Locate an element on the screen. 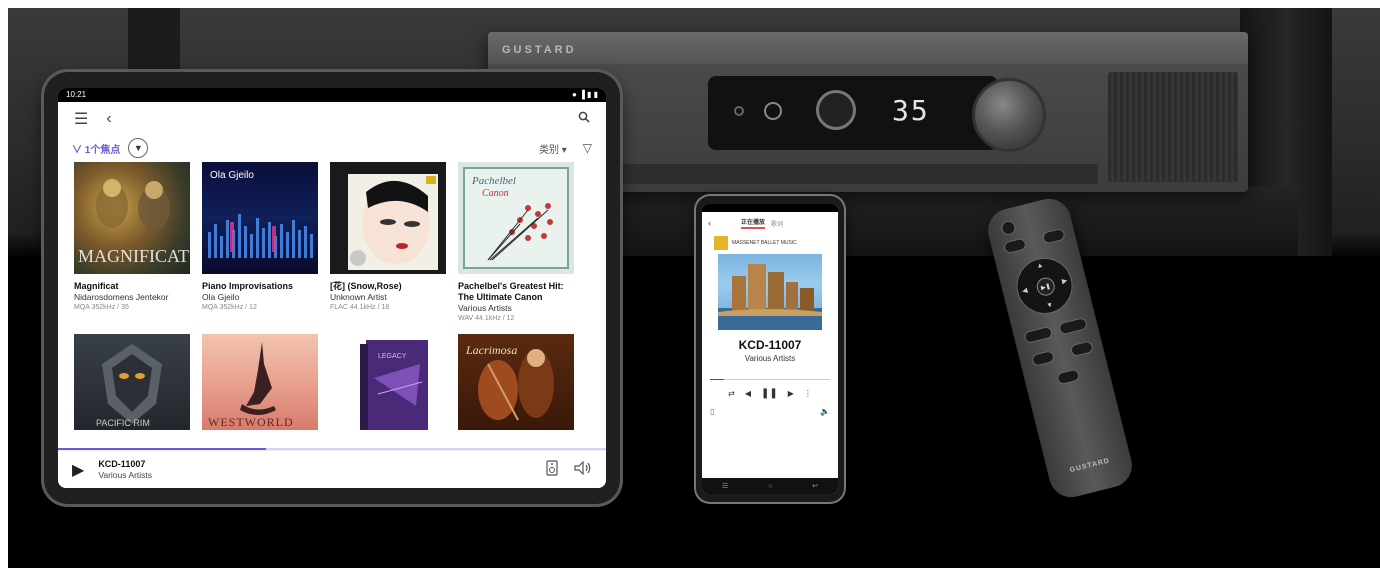 This screenshot has width=1380, height=568. album-cover: Lacrimosa is located at coordinates (516, 382).